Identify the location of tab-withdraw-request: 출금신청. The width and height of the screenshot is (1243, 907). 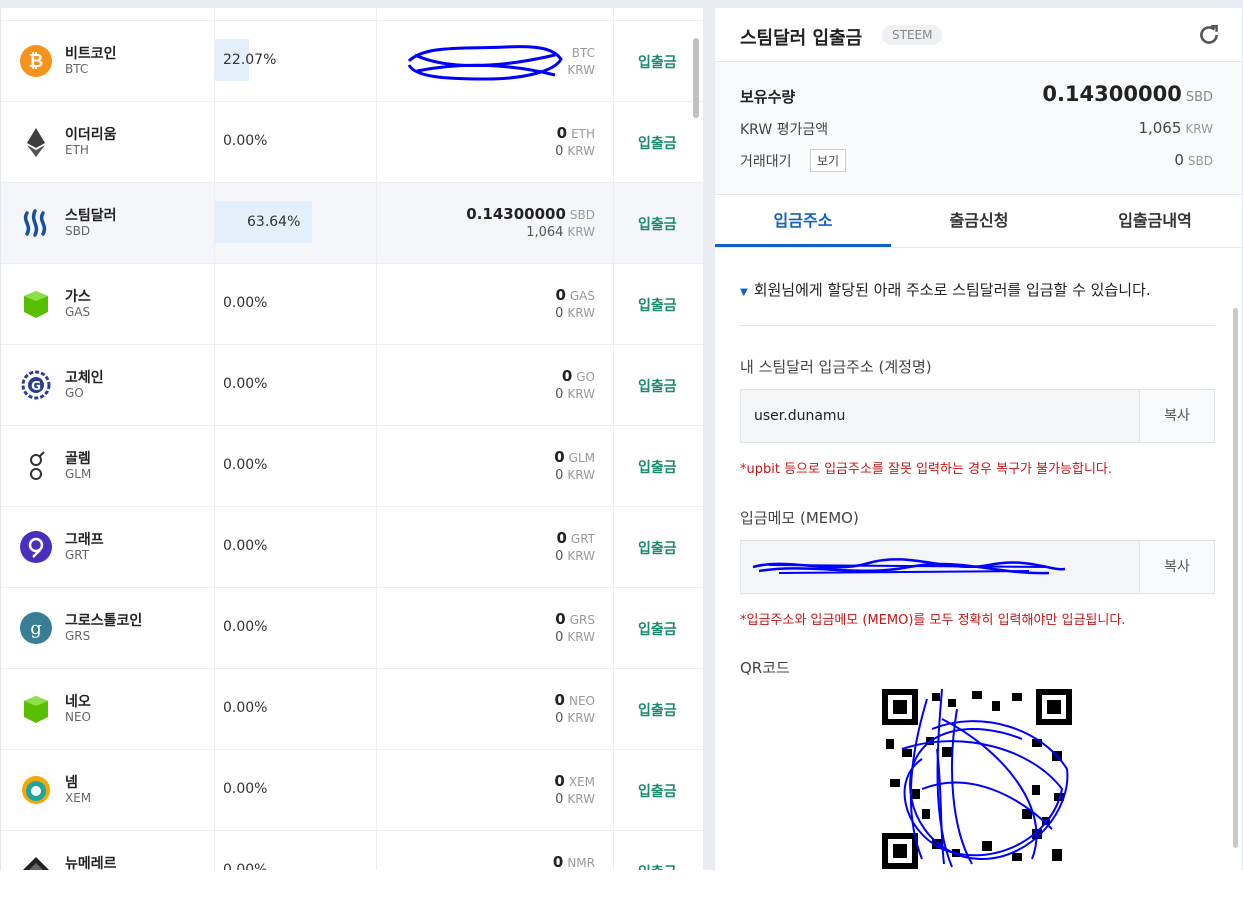
(979, 221).